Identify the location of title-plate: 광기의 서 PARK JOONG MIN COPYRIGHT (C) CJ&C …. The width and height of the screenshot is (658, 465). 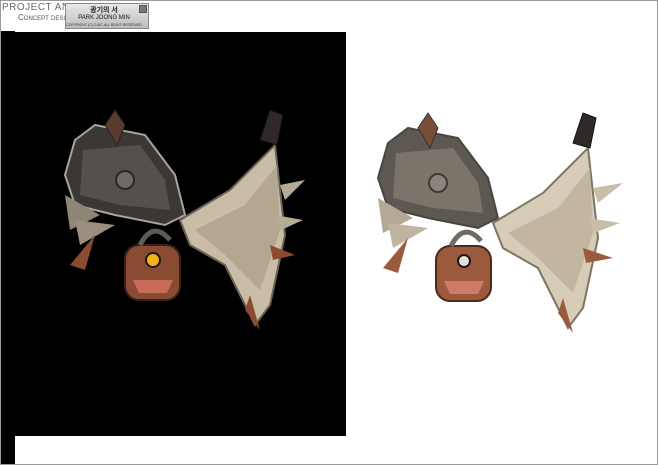
(107, 16).